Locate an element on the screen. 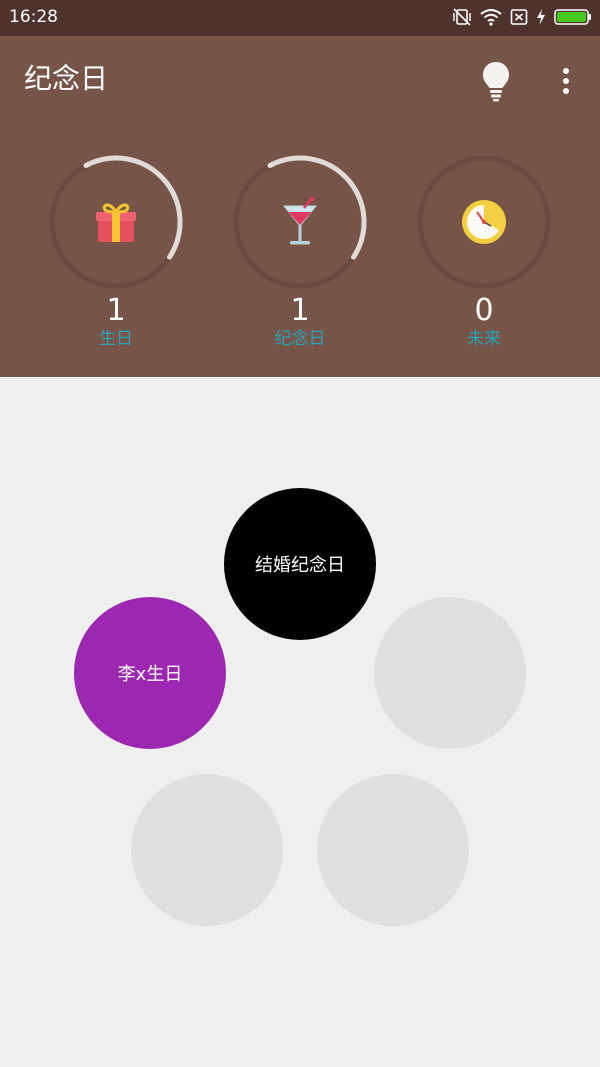 The image size is (600, 1067). more-vert-icon is located at coordinates (566, 81).